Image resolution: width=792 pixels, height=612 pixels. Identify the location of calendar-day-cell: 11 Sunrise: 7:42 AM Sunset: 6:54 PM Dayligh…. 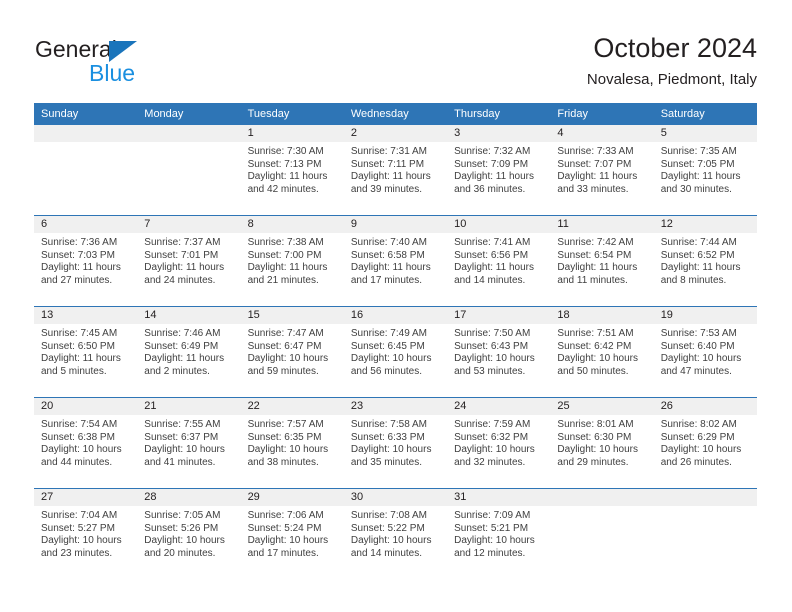
(602, 261).